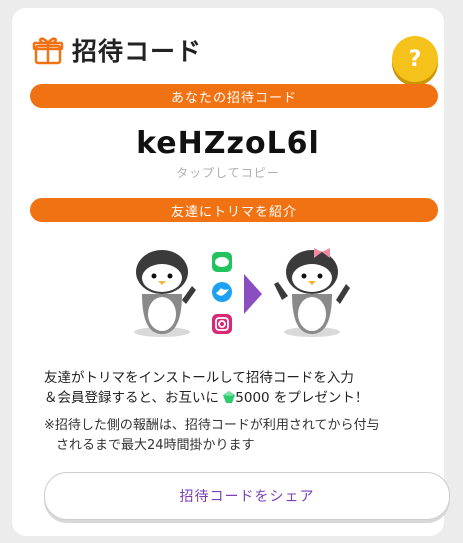 This screenshot has height=543, width=463. What do you see at coordinates (165, 293) in the screenshot?
I see `penguin-left-icon` at bounding box center [165, 293].